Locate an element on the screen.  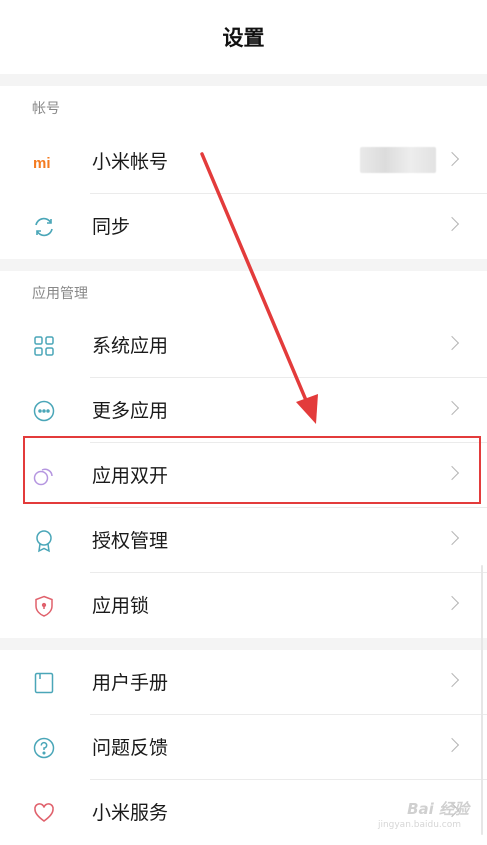
scrollbar is located at coordinates (482, 700).